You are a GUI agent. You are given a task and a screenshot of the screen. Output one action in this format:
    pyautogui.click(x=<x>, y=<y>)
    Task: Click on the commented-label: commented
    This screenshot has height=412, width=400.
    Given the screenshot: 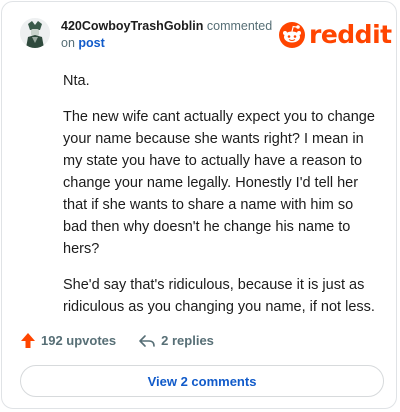 What is the action you would take?
    pyautogui.click(x=239, y=26)
    